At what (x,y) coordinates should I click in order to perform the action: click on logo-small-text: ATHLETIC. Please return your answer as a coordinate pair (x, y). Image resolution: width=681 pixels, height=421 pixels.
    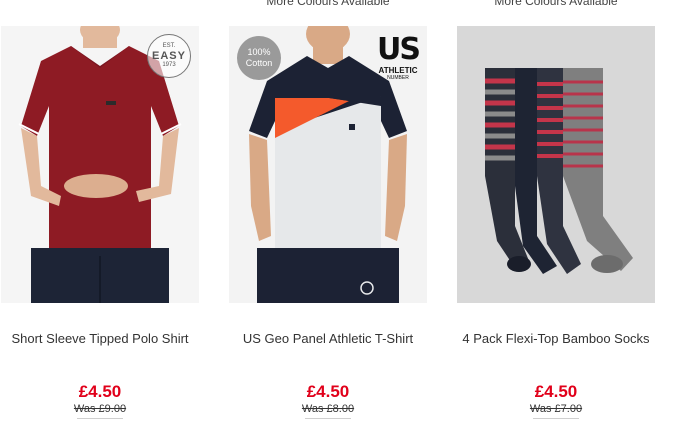
    Looking at the image, I should click on (398, 70).